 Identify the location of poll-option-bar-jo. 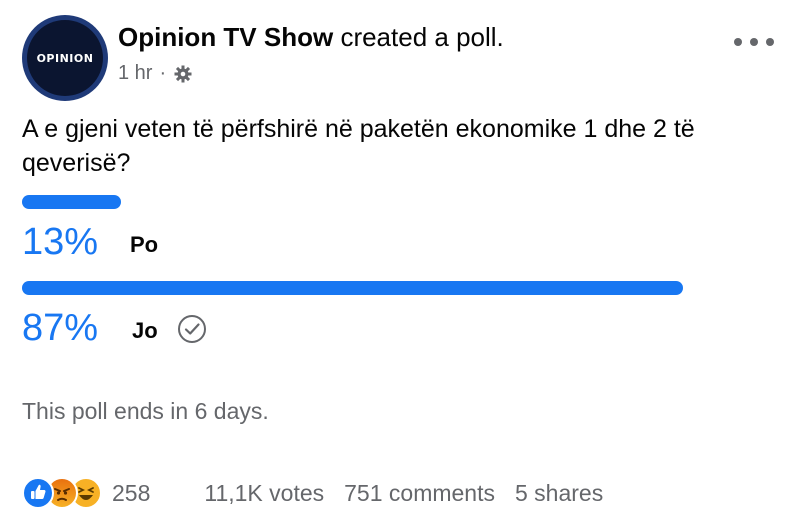
(352, 288).